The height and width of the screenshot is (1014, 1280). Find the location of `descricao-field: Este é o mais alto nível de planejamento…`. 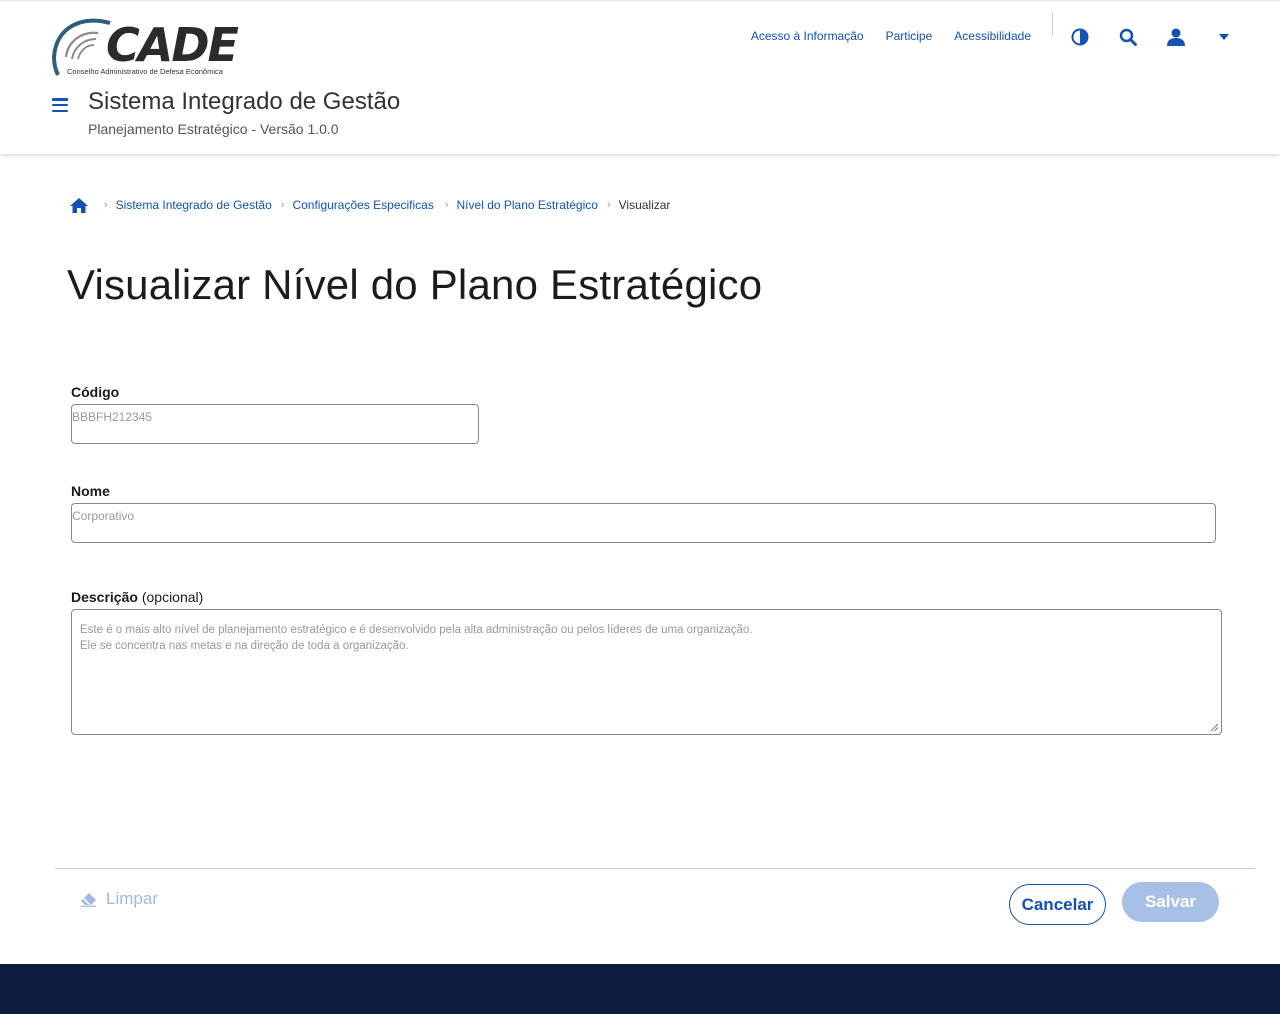

descricao-field: Este é o mais alto nível de planejamento… is located at coordinates (646, 672).